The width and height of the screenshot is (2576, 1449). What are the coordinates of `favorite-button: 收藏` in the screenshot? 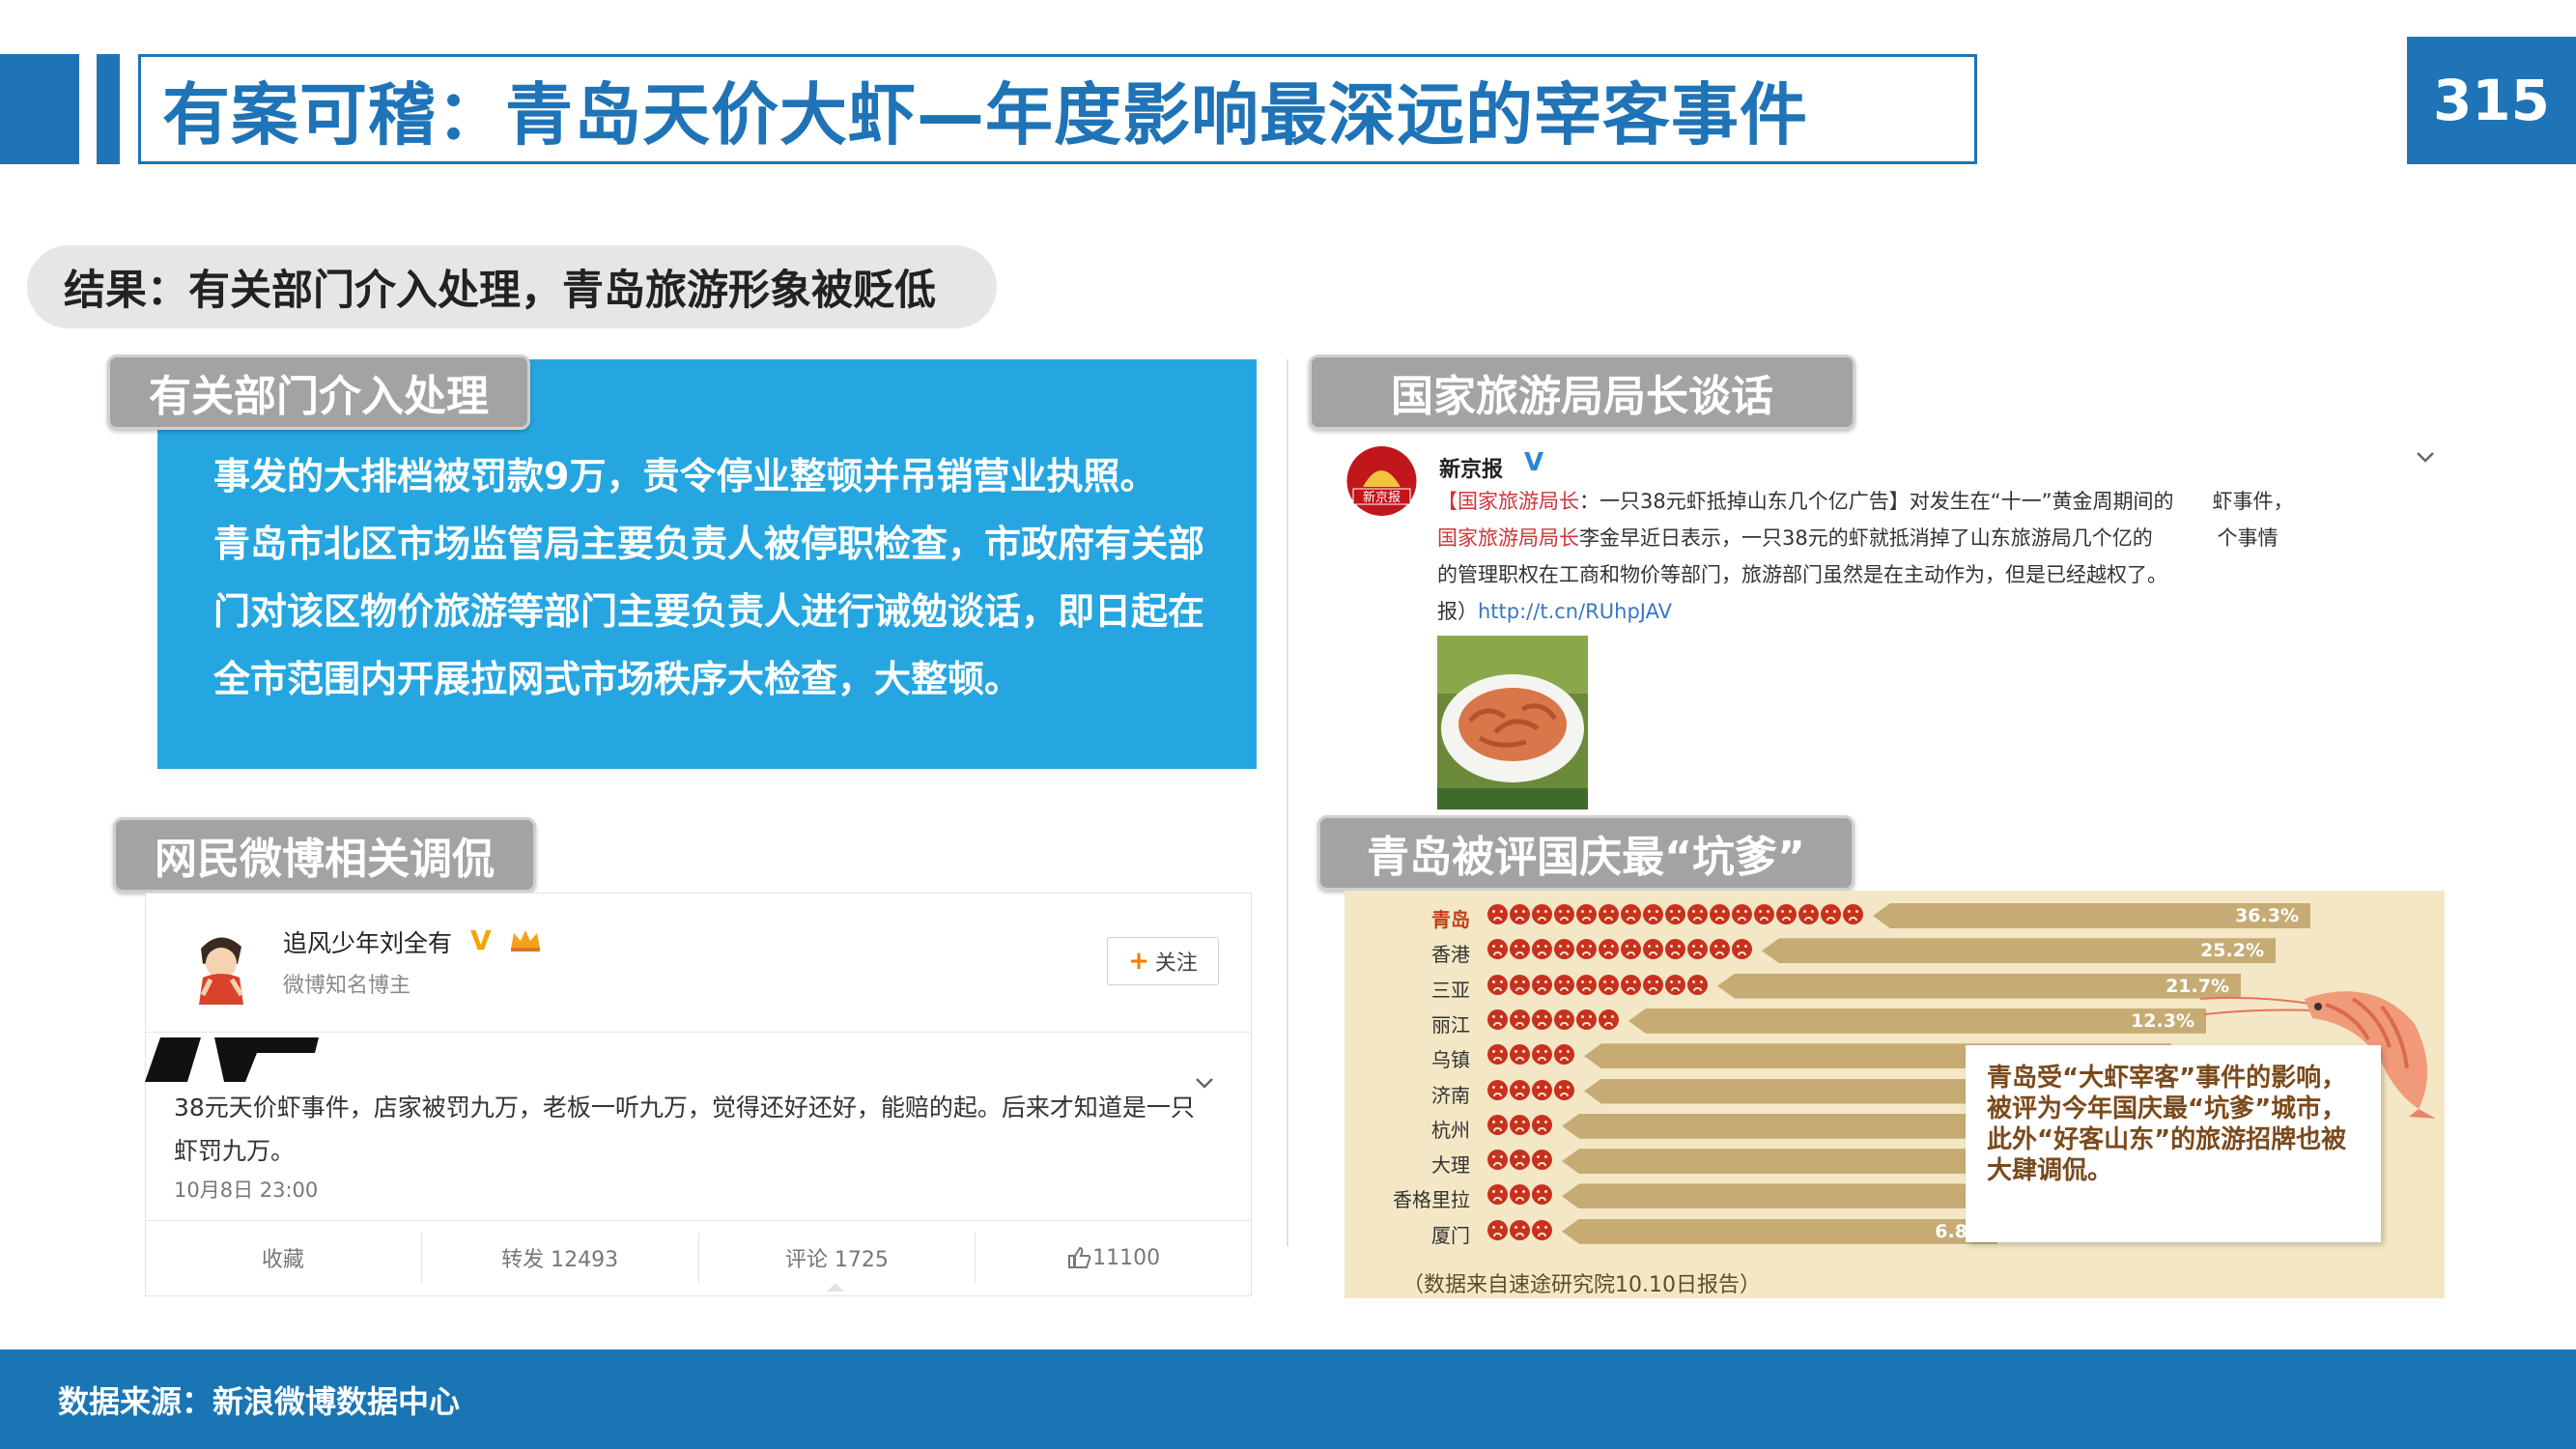 It's located at (283, 1258).